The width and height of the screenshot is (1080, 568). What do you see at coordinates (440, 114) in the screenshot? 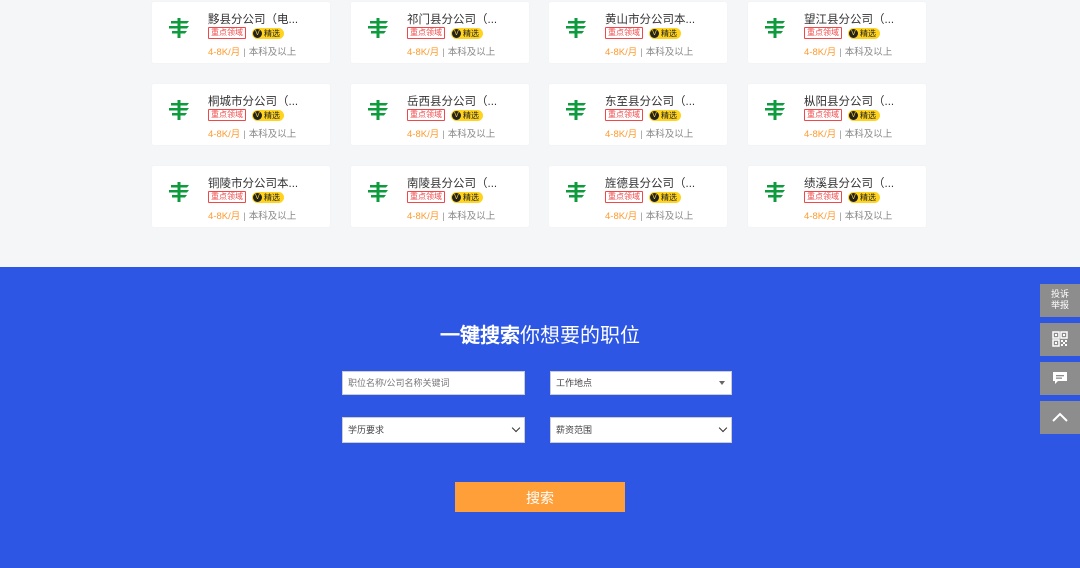
I see `job-card: 岳西县分公司（... 重点领域 V 精选 4-8K/月 | 本科及以上` at bounding box center [440, 114].